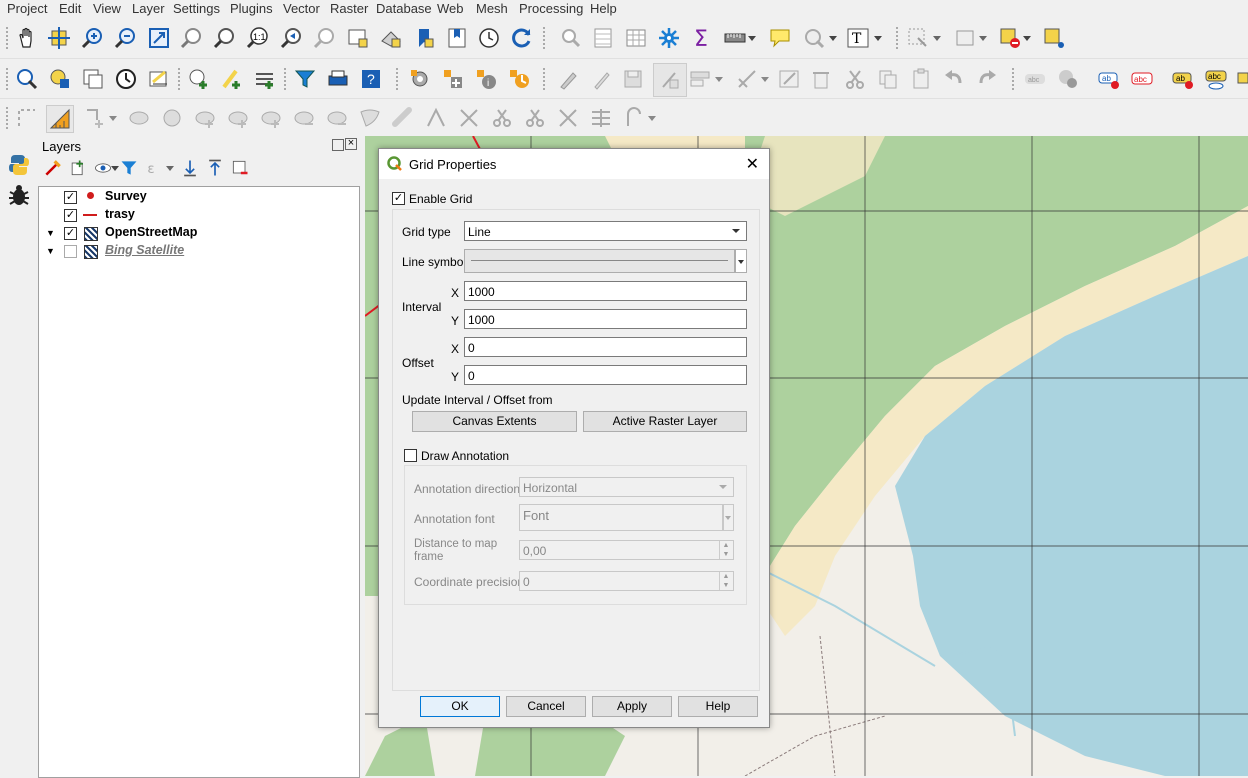  Describe the element at coordinates (599, 261) in the screenshot. I see `line-symbol-button` at that location.